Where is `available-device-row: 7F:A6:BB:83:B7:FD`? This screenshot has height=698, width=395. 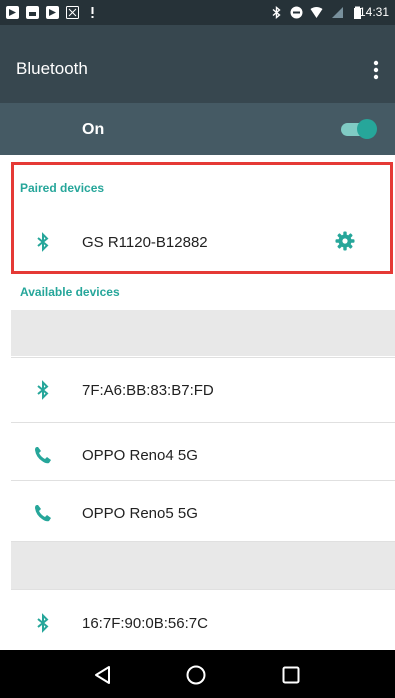 available-device-row: 7F:A6:BB:83:B7:FD is located at coordinates (197, 390).